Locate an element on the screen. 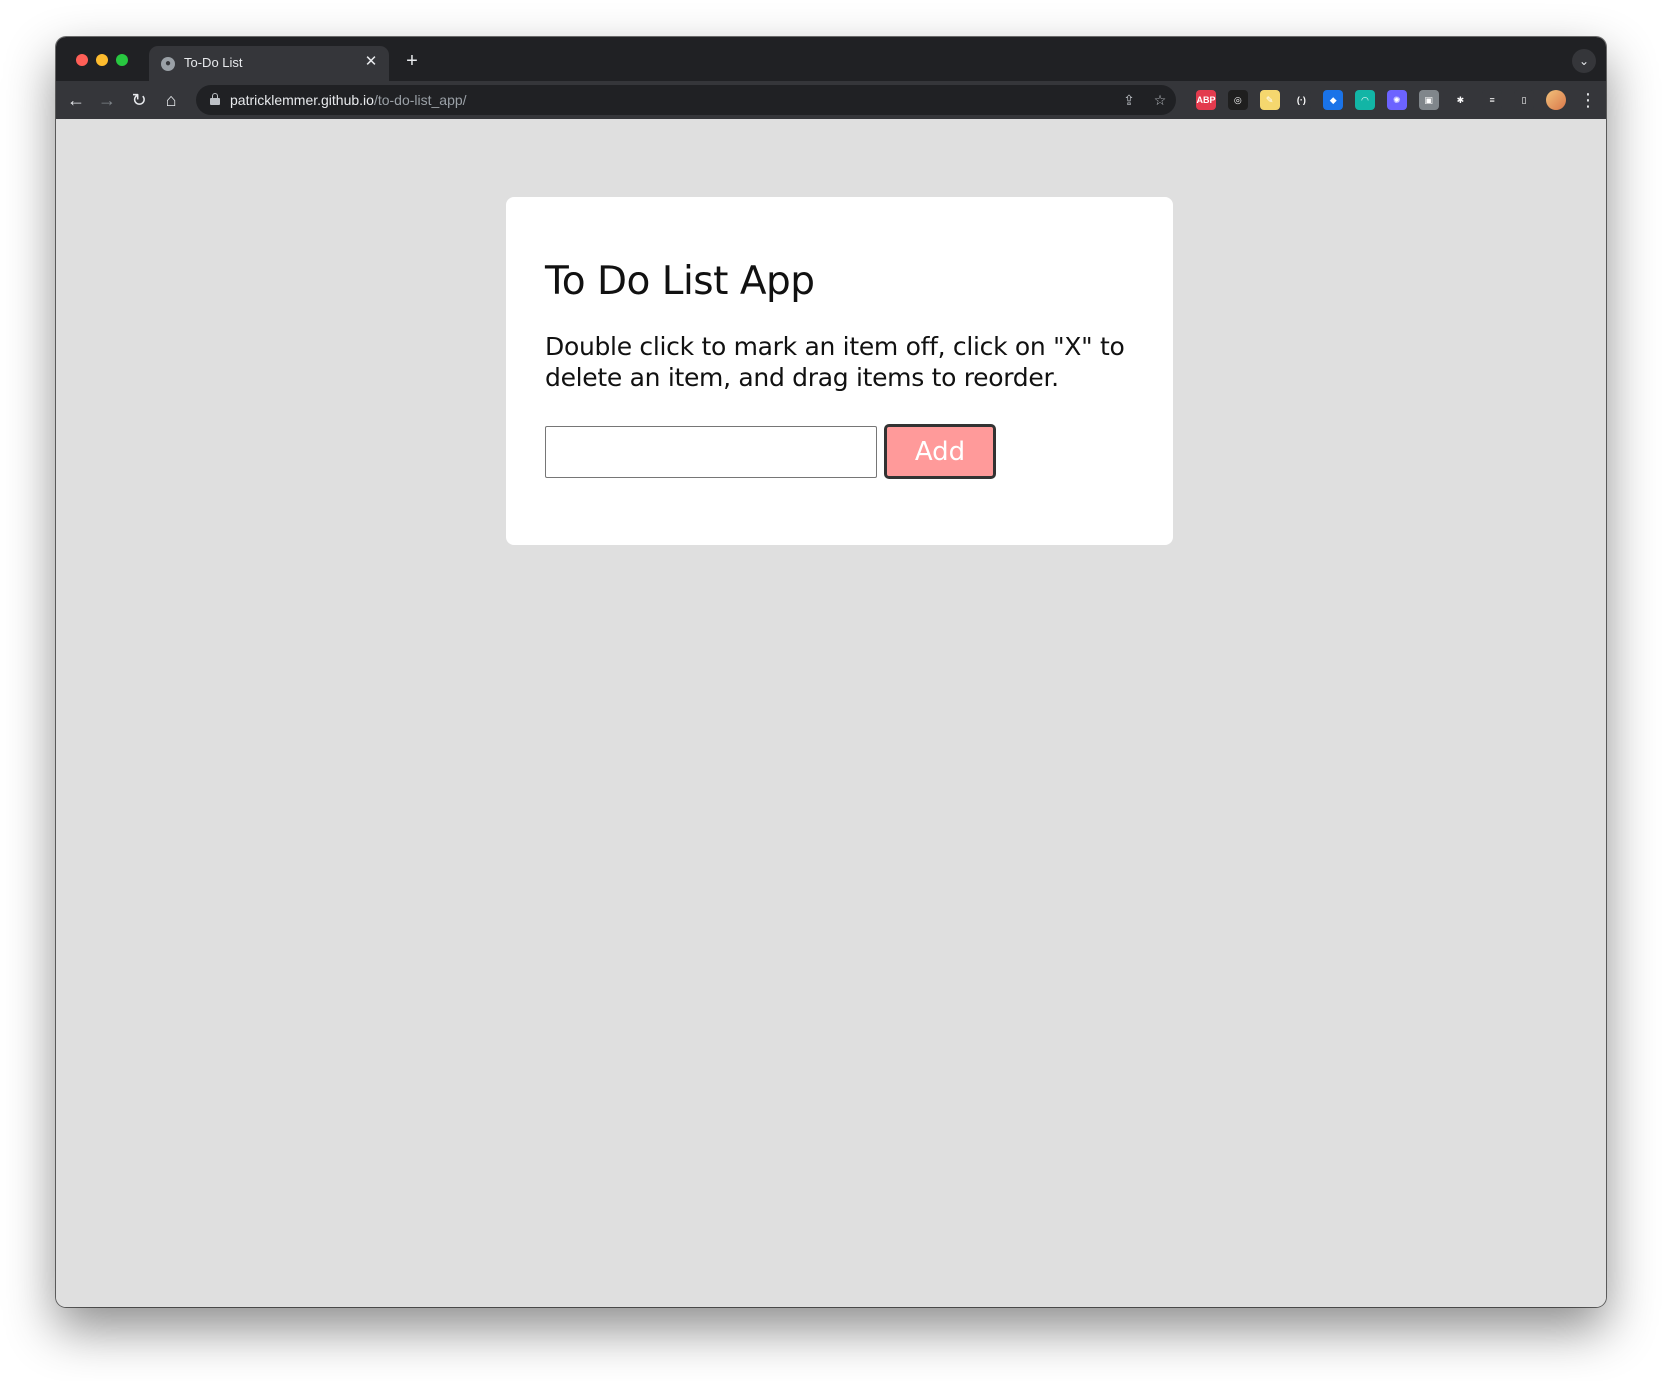 The height and width of the screenshot is (1381, 1662). new-tab-button: + is located at coordinates (412, 61).